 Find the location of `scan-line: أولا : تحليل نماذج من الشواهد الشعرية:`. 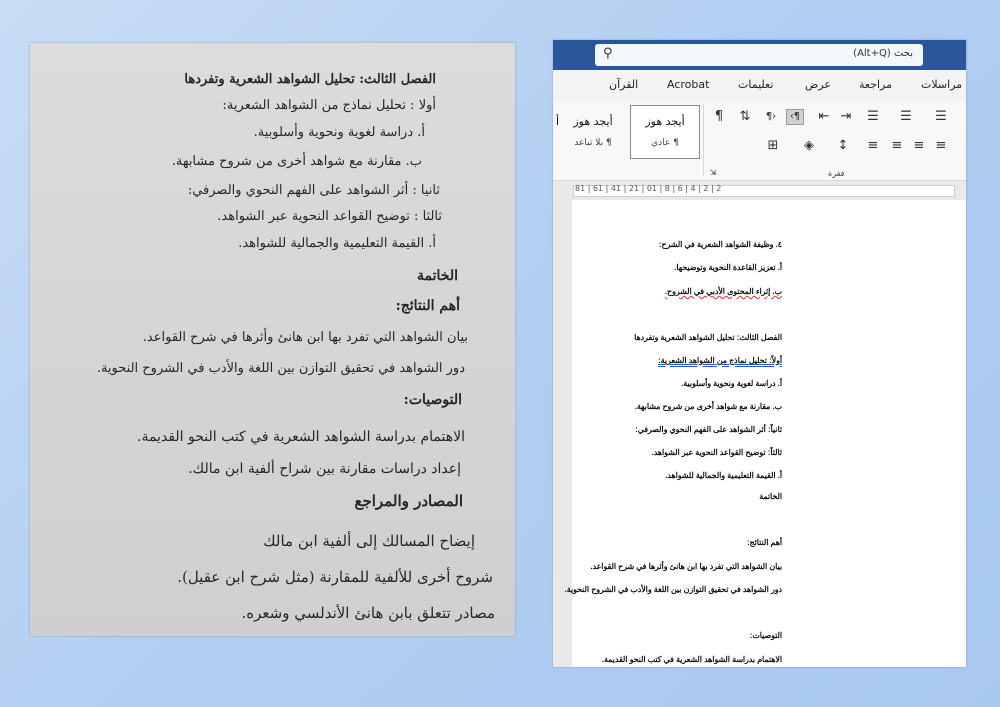

scan-line: أولا : تحليل نماذج من الشواهد الشعرية: is located at coordinates (329, 105).